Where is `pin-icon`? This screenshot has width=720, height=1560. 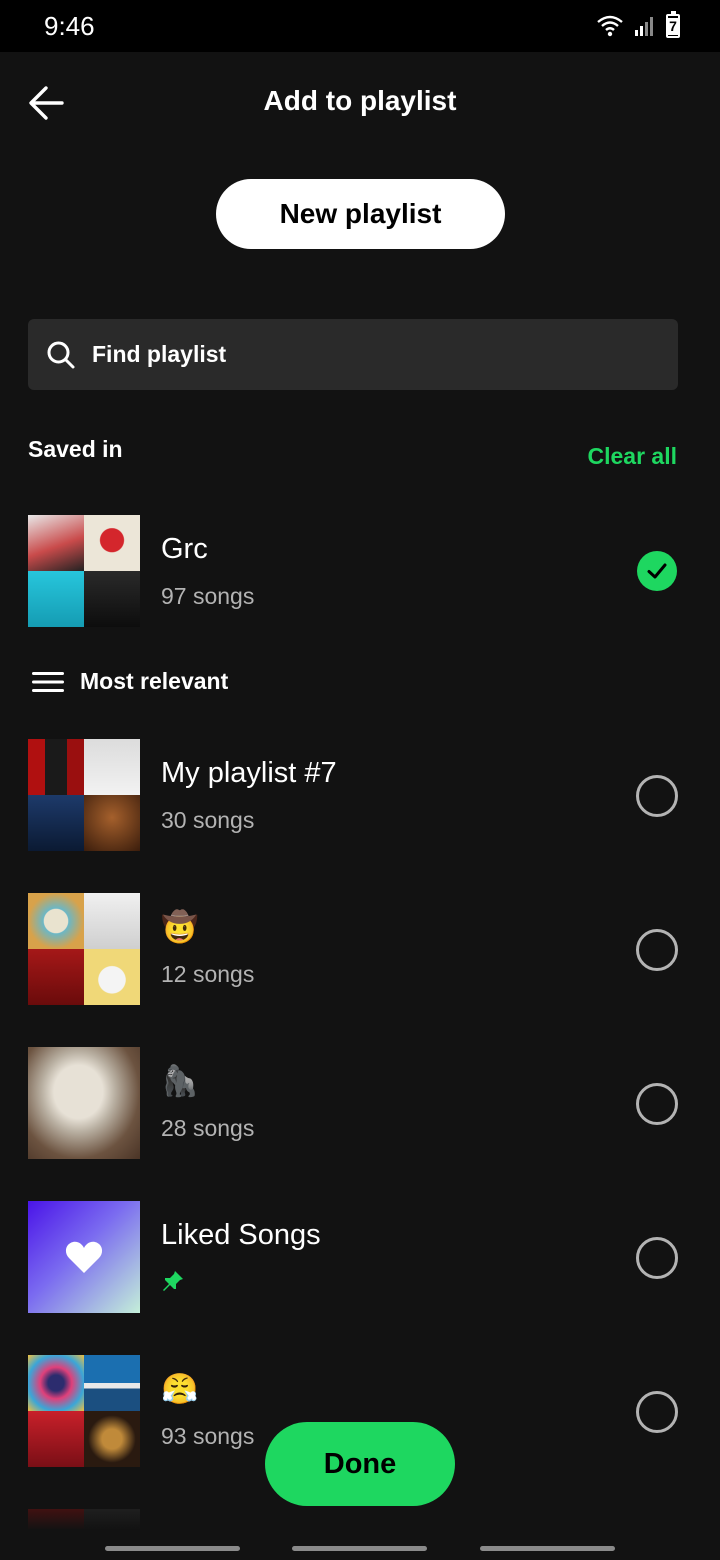 pin-icon is located at coordinates (173, 1281).